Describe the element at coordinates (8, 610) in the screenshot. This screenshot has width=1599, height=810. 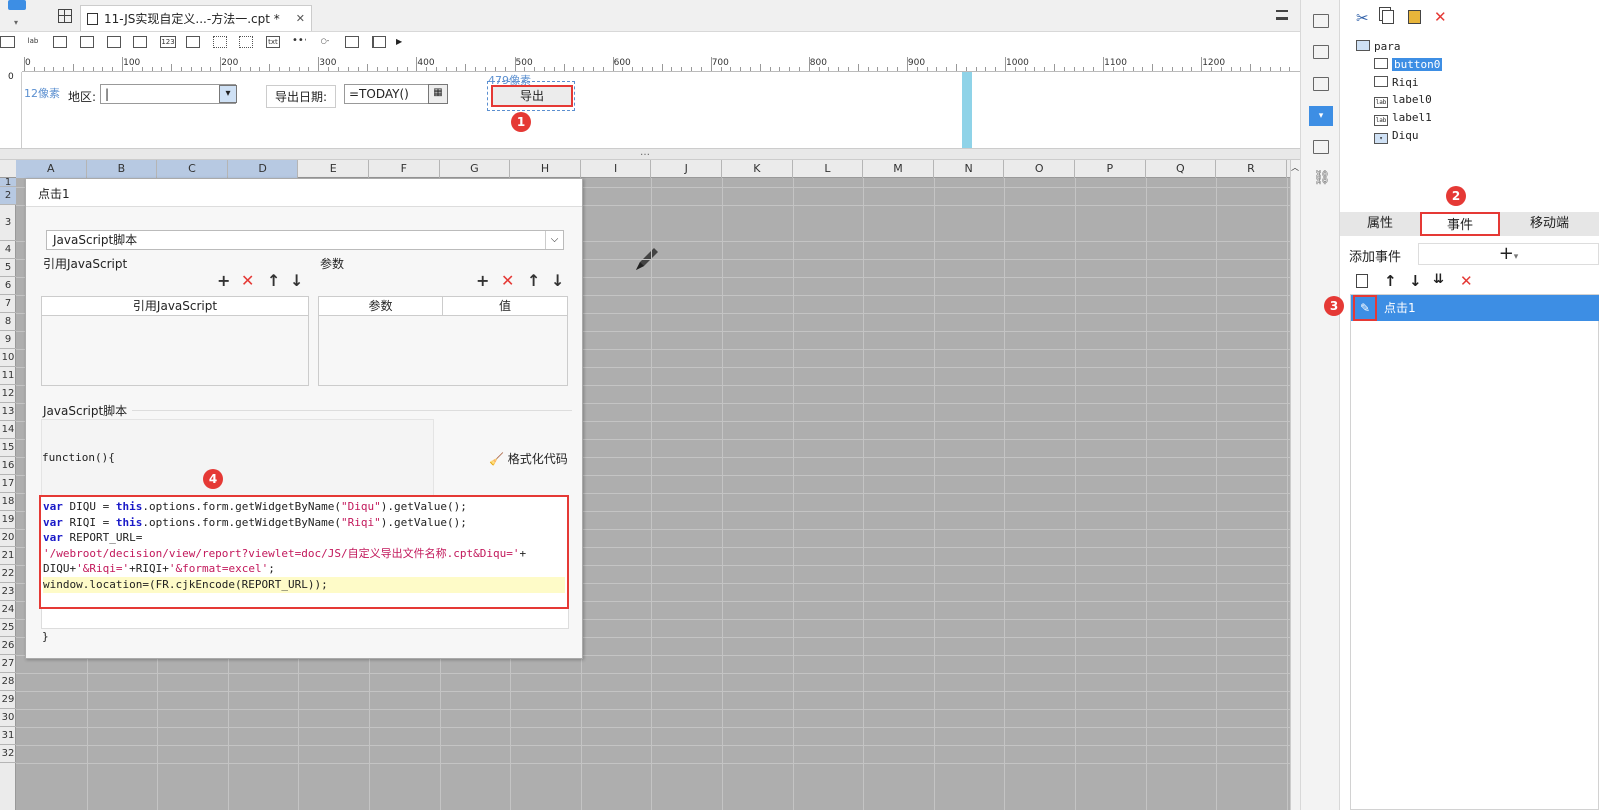
I see `row-header: 24` at that location.